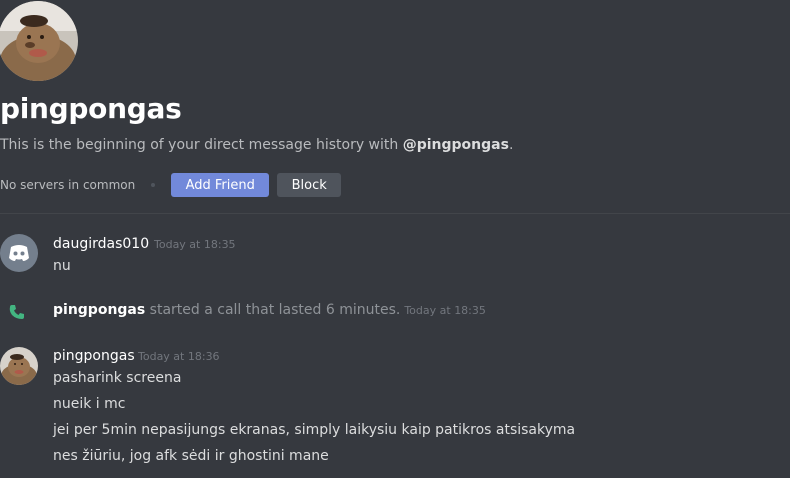  Describe the element at coordinates (309, 185) in the screenshot. I see `block-button: Block` at that location.